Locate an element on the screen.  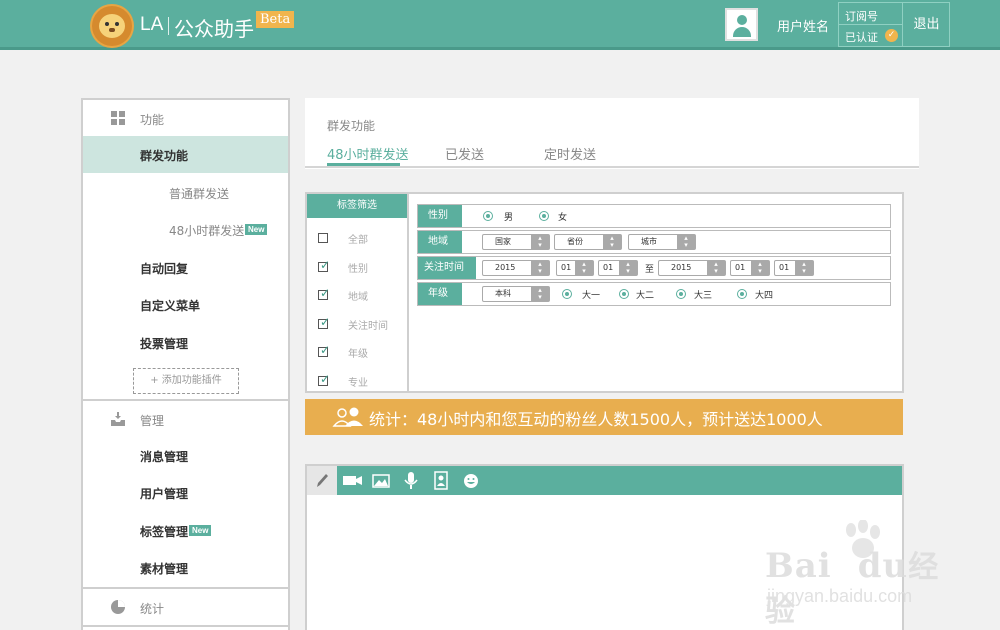
video-tool is located at coordinates (353, 480).